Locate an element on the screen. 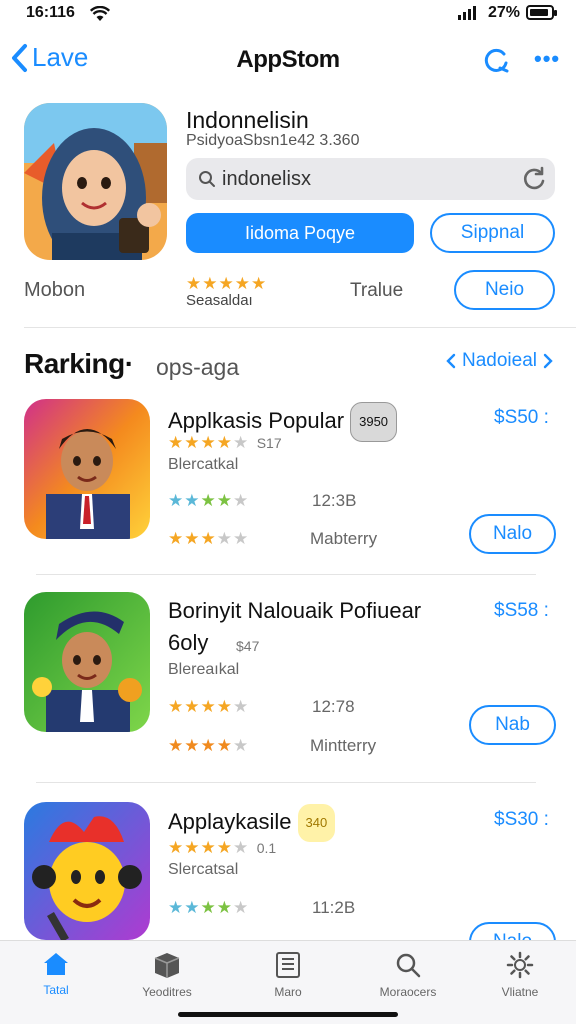 Image resolution: width=576 pixels, height=1024 pixels. tab-settings: Vliatne is located at coordinates (520, 975).